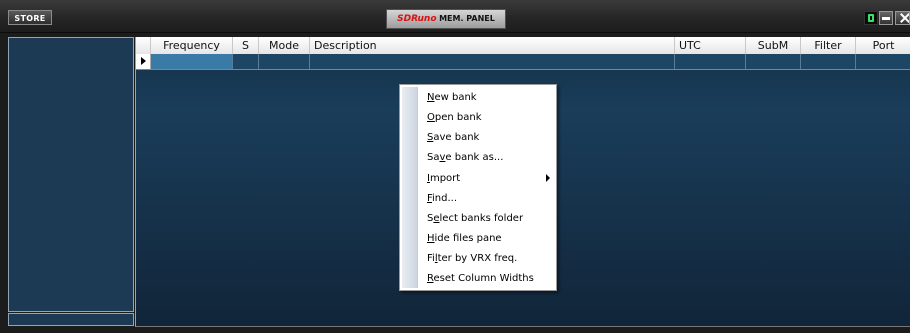  Describe the element at coordinates (143, 45) in the screenshot. I see `row-header-corner` at that location.